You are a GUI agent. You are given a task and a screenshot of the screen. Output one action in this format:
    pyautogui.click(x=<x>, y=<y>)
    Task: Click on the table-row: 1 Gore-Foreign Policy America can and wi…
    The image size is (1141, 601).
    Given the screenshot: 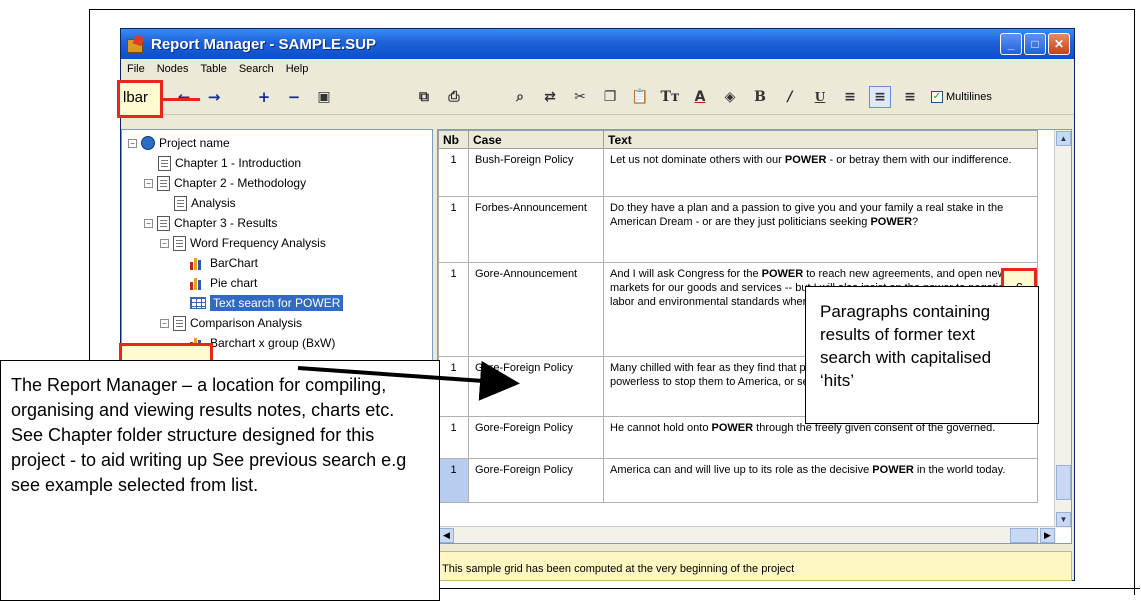 What is the action you would take?
    pyautogui.click(x=738, y=480)
    